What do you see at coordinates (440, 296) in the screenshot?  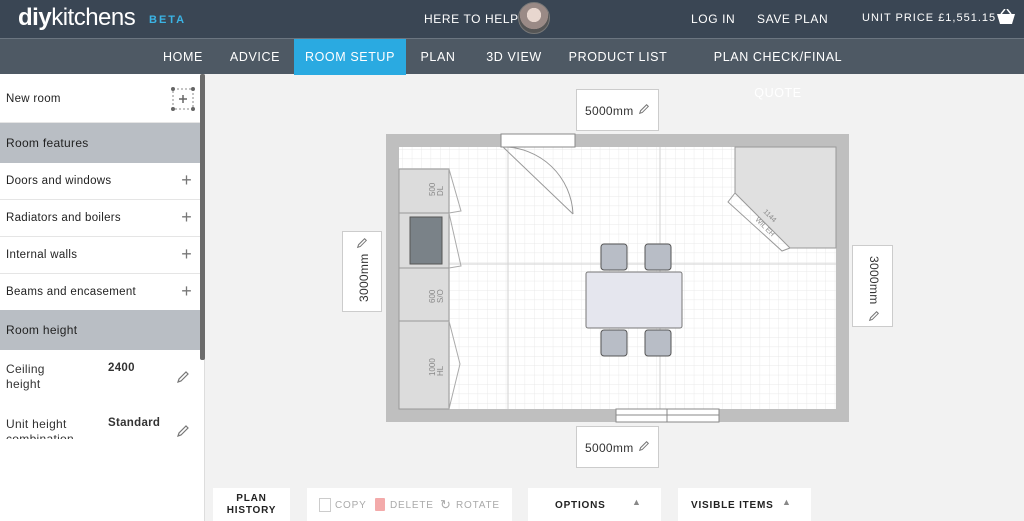 I see `unit-label-so: S/O` at bounding box center [440, 296].